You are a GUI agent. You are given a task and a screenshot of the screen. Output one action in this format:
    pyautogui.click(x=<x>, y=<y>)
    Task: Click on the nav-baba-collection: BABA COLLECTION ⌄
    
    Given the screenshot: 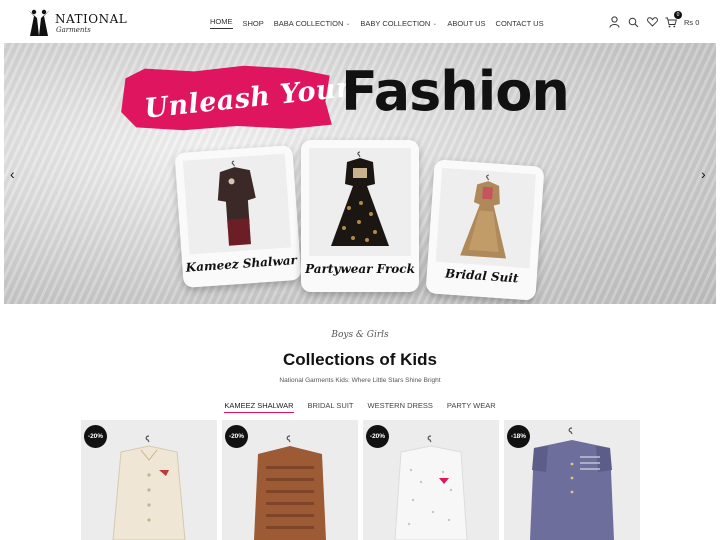 What is the action you would take?
    pyautogui.click(x=312, y=23)
    